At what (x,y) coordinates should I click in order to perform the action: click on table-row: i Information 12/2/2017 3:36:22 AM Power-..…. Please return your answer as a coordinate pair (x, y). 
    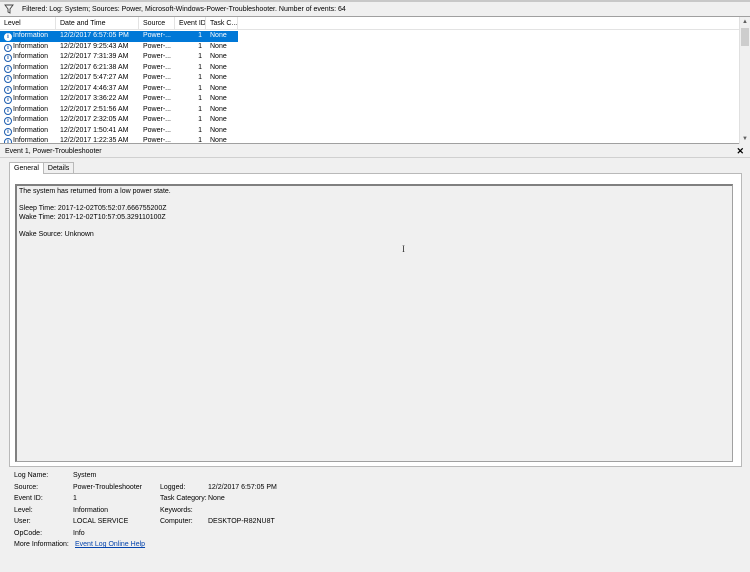
    Looking at the image, I should click on (370, 99).